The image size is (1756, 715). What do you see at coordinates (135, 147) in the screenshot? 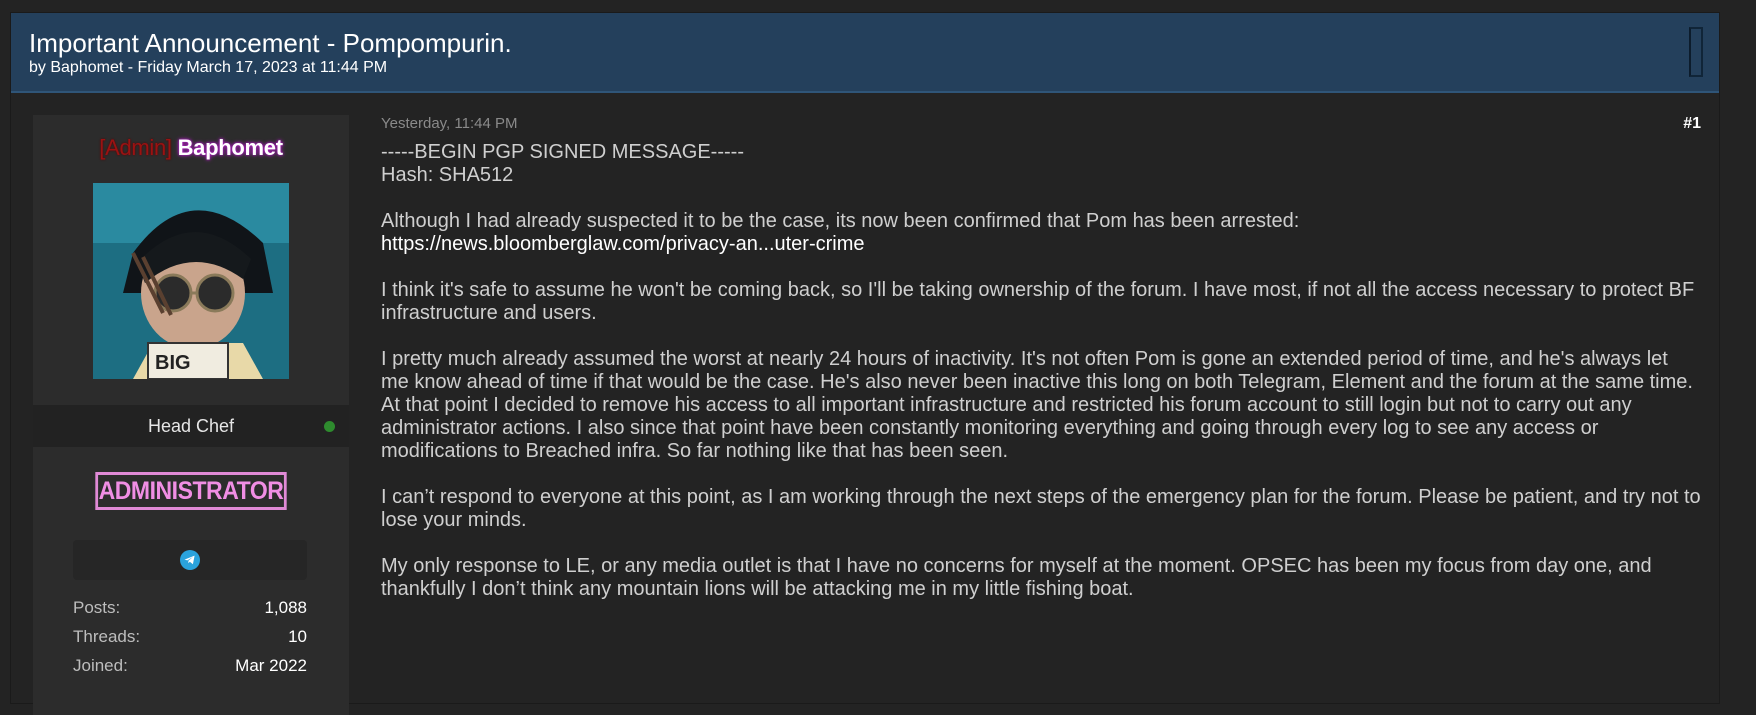
I see `role-tag: [Admin]` at bounding box center [135, 147].